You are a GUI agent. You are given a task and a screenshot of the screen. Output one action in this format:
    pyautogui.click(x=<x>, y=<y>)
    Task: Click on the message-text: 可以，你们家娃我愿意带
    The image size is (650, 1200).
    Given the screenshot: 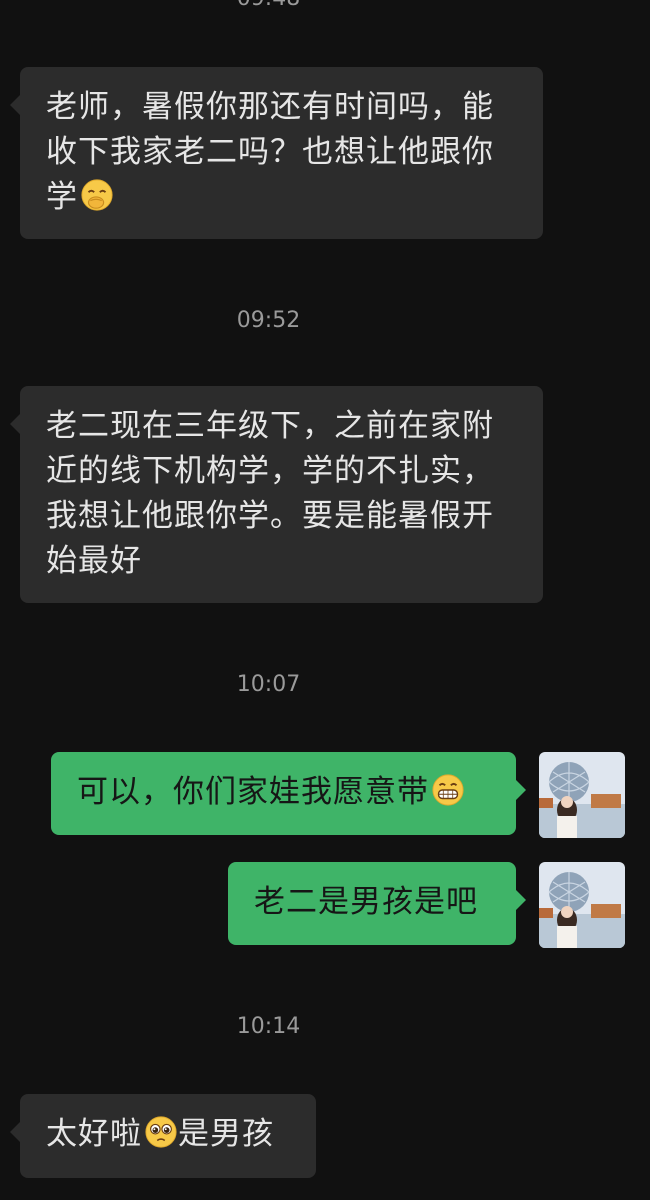 What is the action you would take?
    pyautogui.click(x=253, y=792)
    